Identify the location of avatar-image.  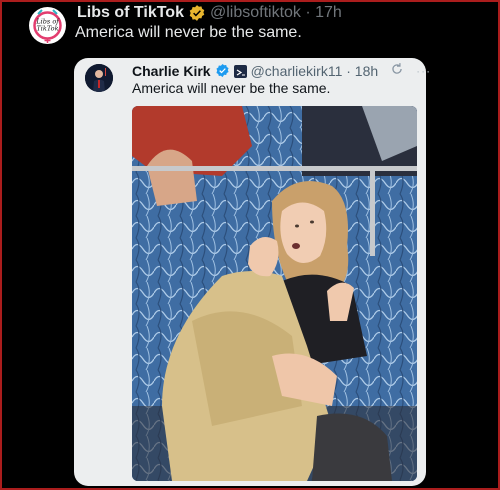
(99, 78).